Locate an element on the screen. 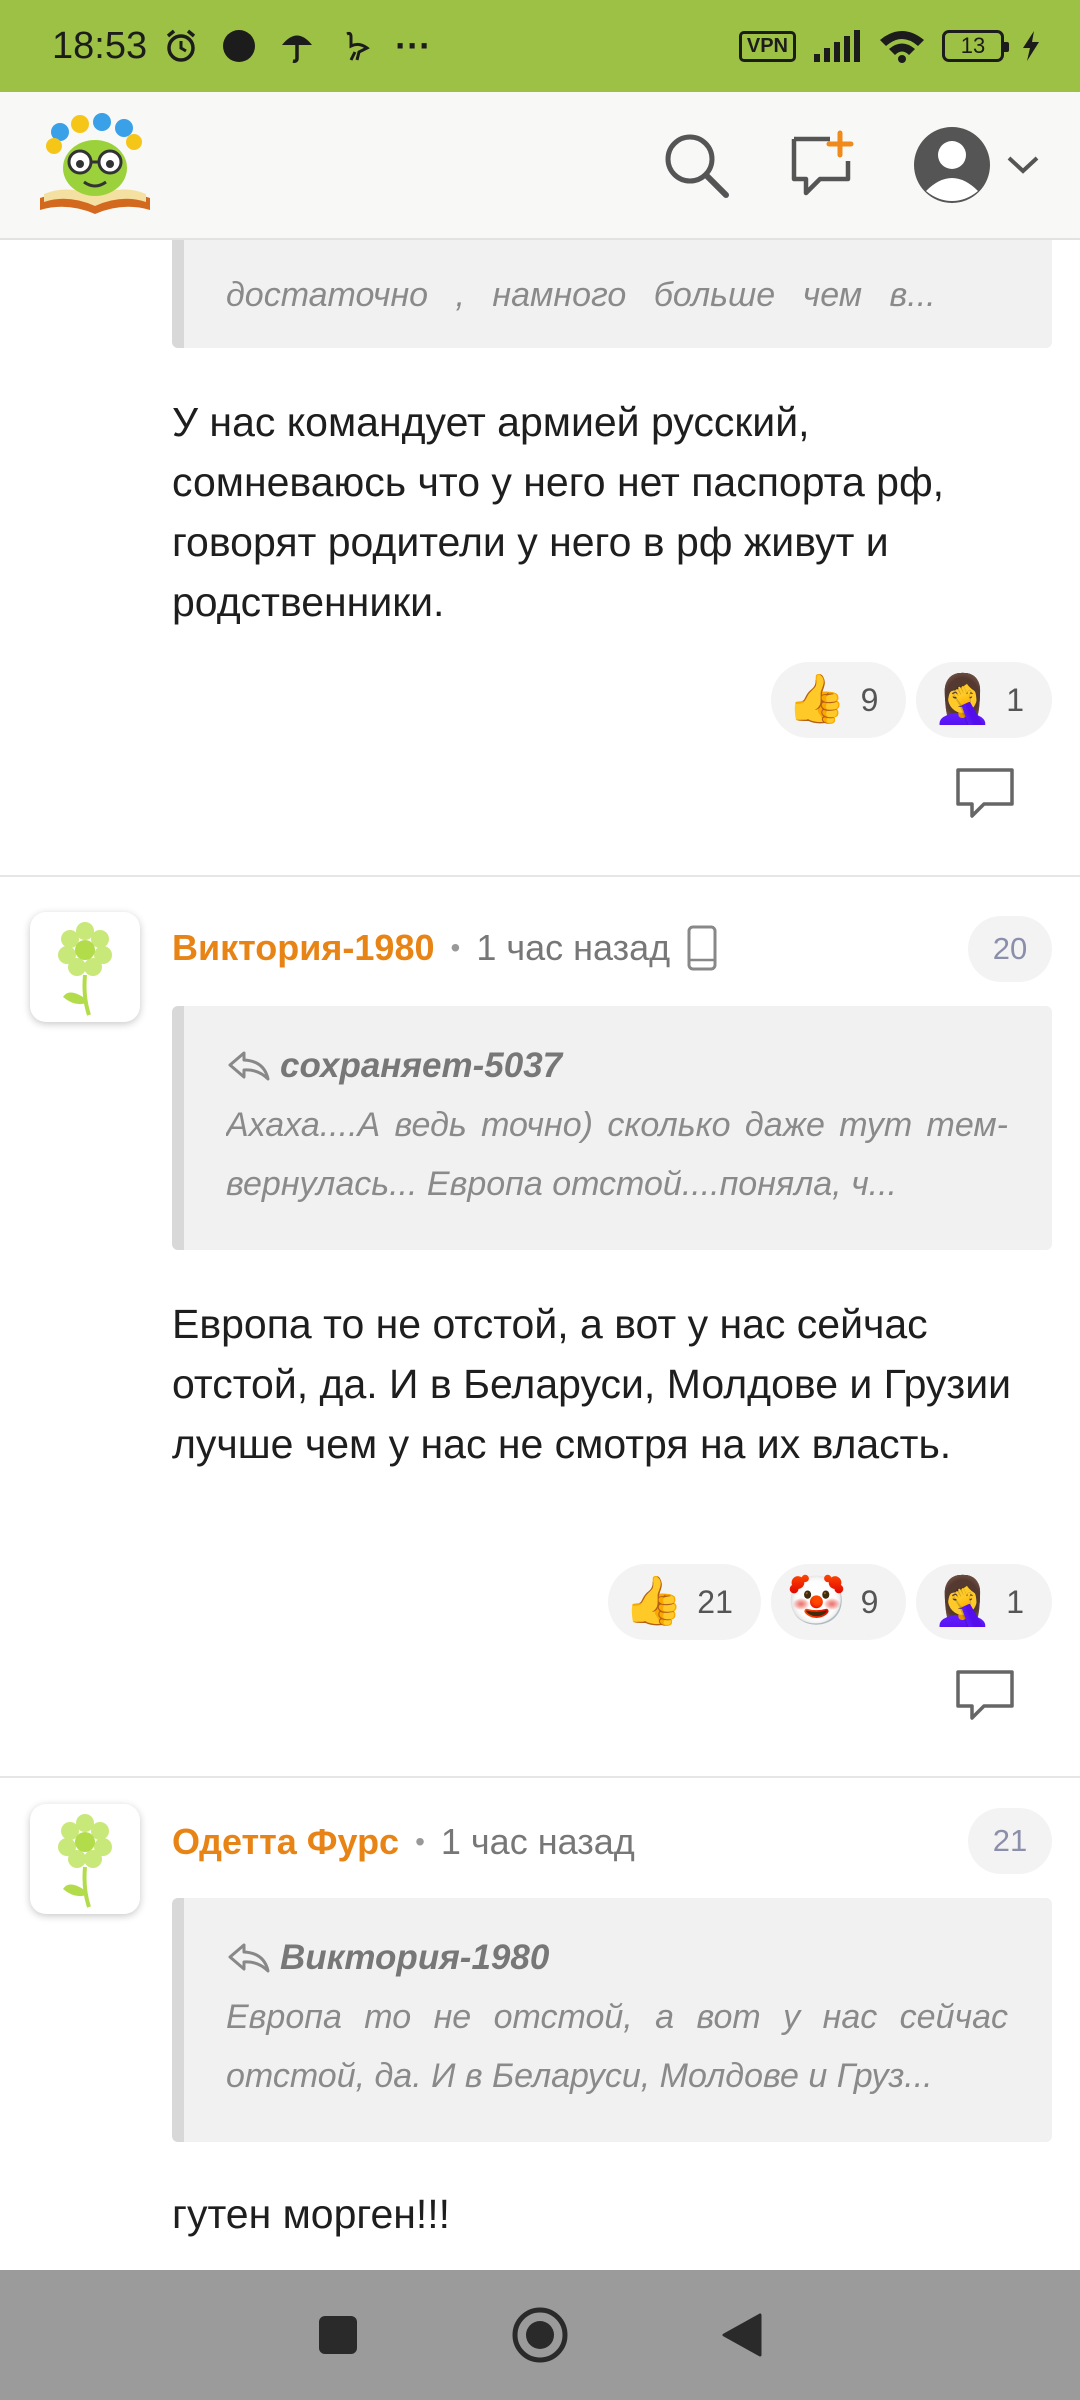 The width and height of the screenshot is (1080, 2400). header-actions is located at coordinates (850, 165).